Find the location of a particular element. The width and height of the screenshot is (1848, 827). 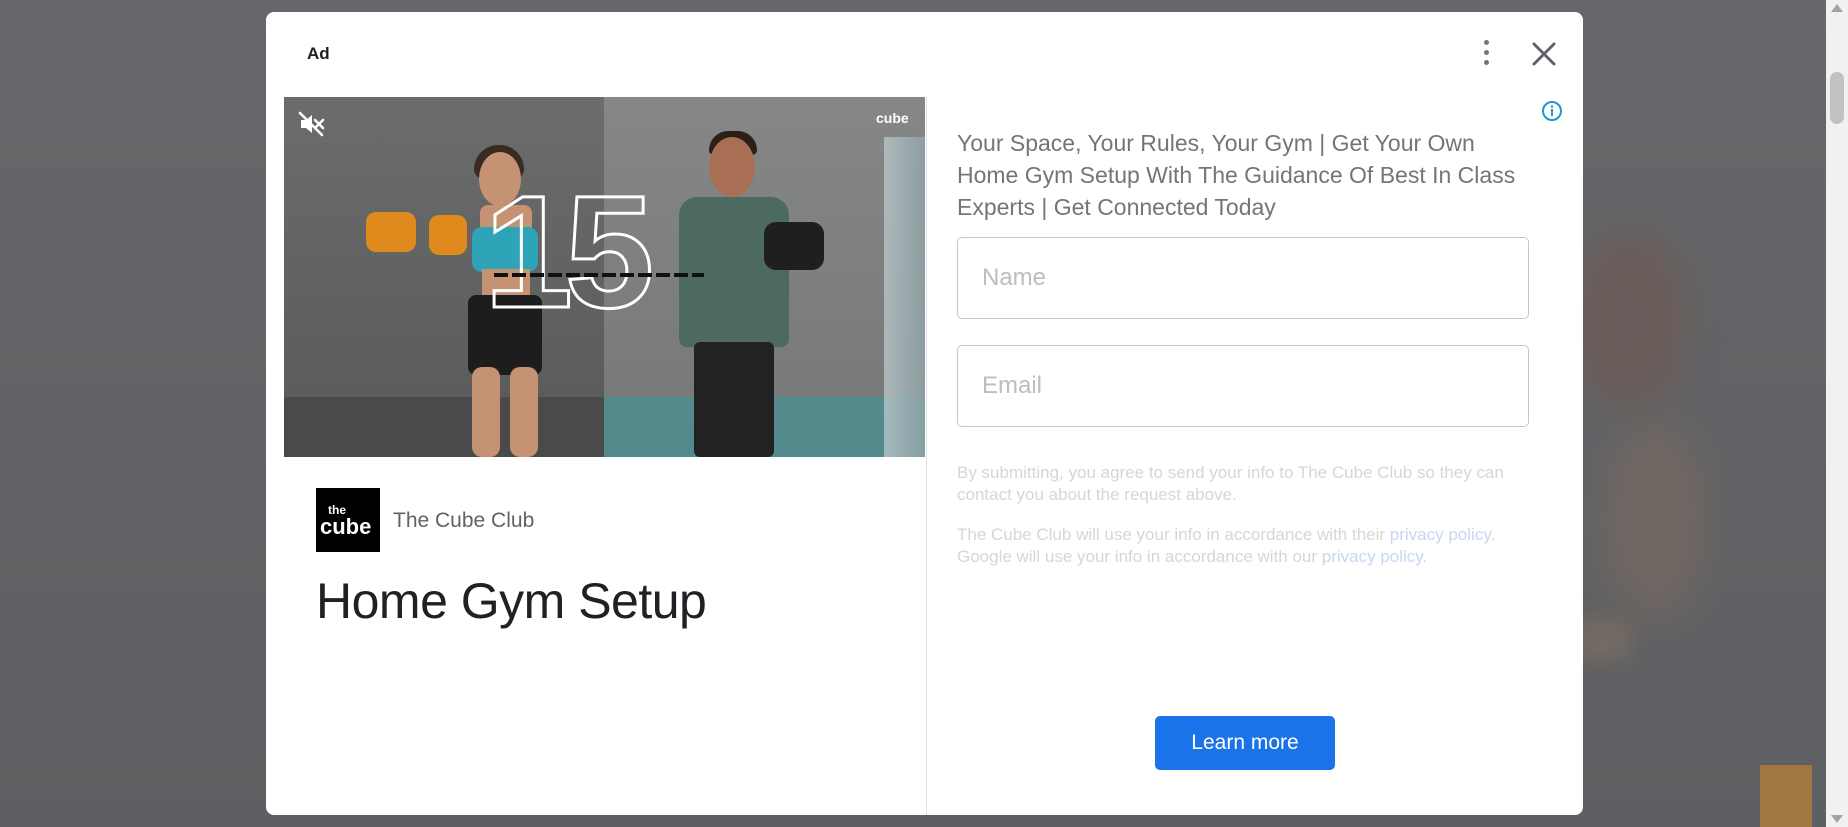

more-options-button is located at coordinates (1486, 53).